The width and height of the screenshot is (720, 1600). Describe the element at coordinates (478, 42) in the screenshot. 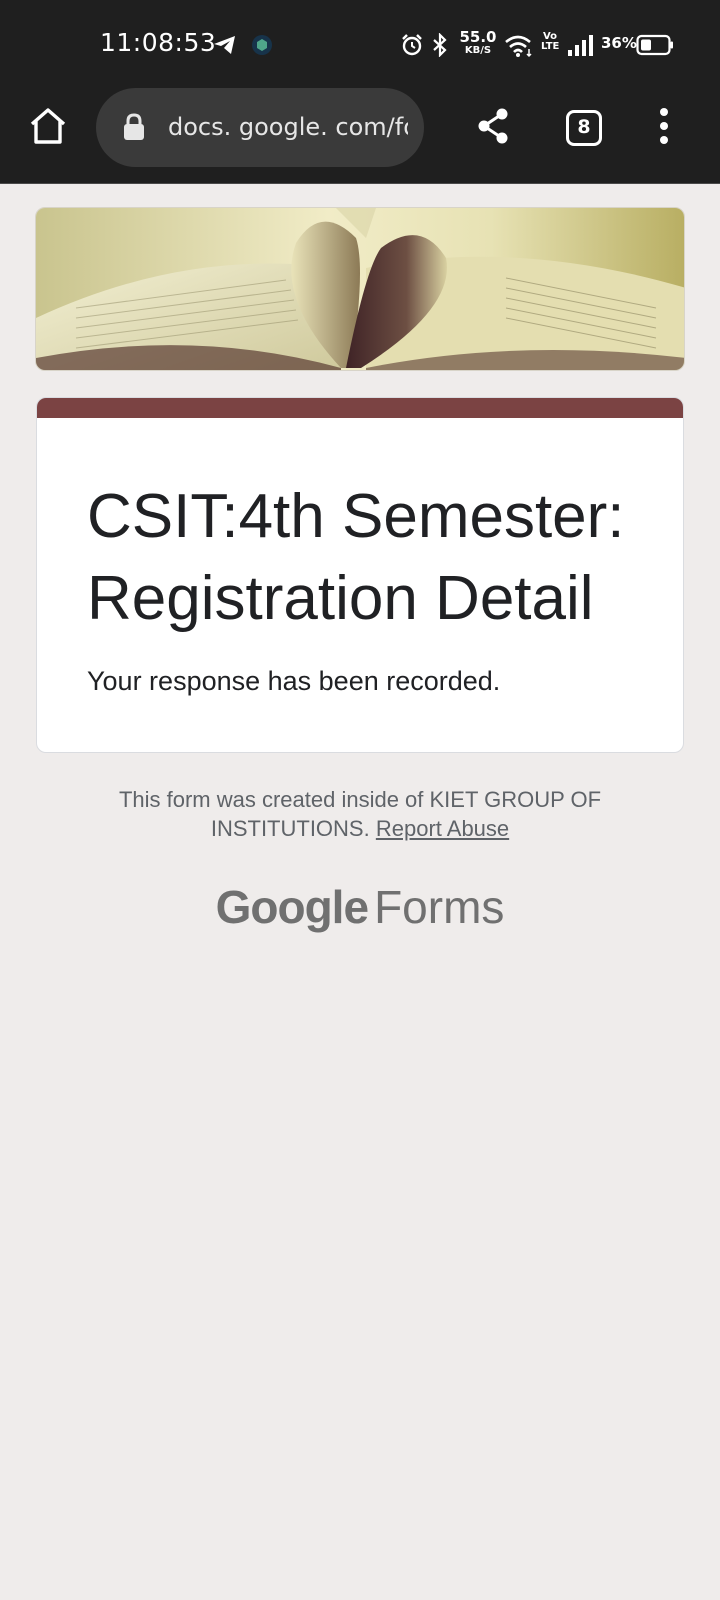

I see `network-speed: 55.0 KB/S` at that location.